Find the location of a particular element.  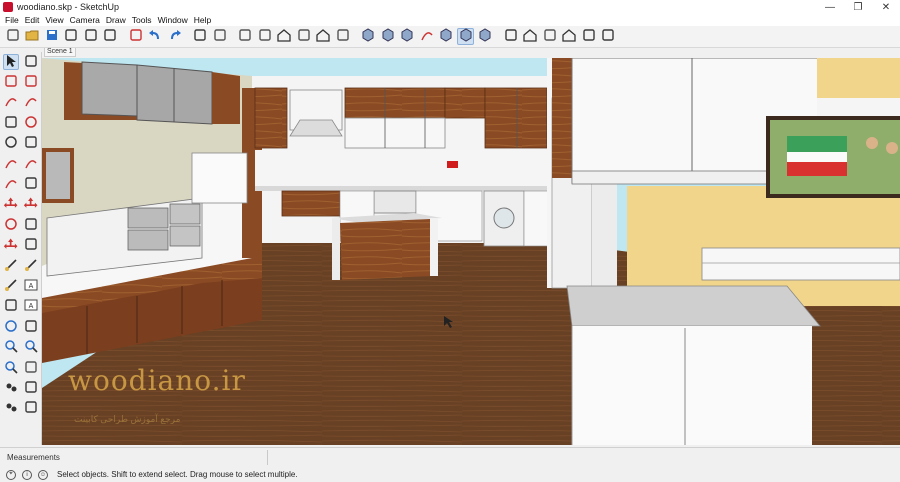

new-model-button is located at coordinates (12, 36).